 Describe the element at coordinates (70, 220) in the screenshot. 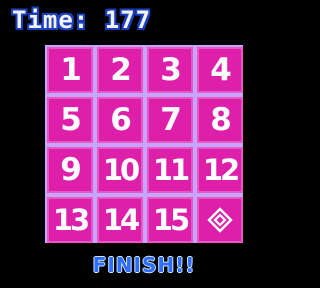

I see `tile-13: 13` at that location.